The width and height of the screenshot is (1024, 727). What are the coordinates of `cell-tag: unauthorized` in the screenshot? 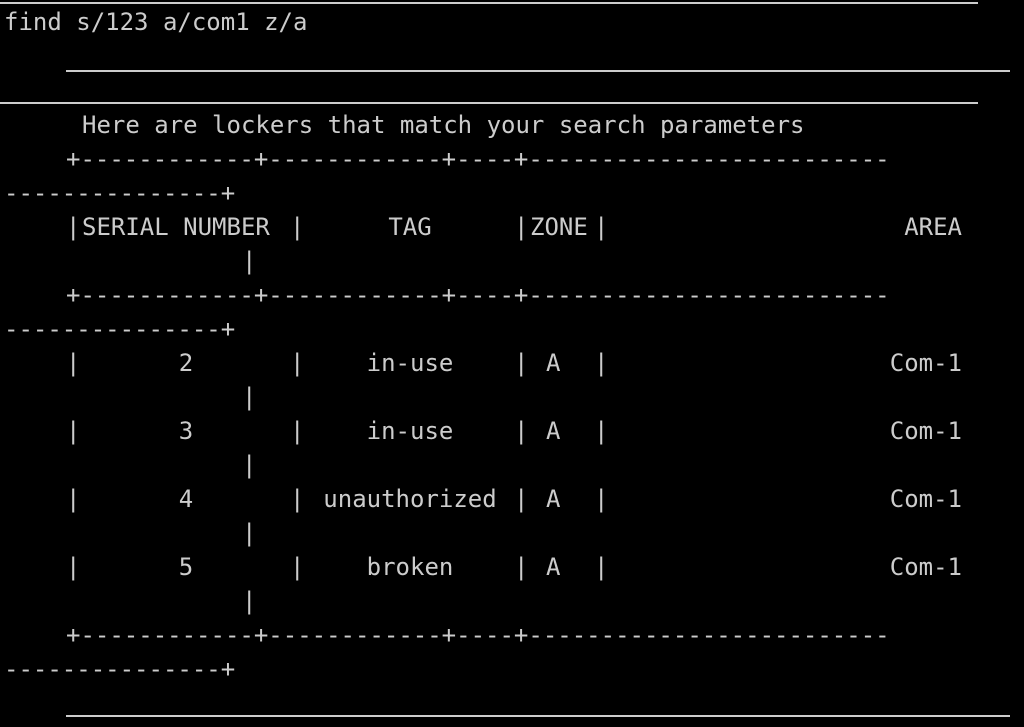 It's located at (410, 499).